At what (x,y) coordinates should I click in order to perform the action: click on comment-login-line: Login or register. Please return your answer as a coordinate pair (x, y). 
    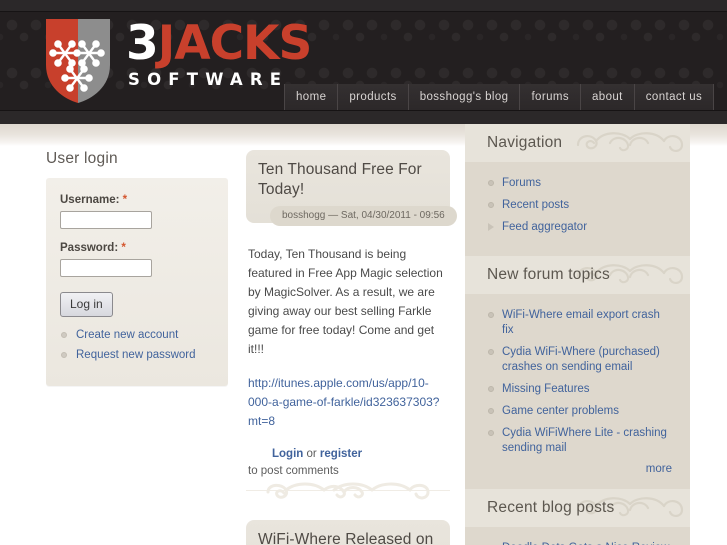
    Looking at the image, I should click on (348, 454).